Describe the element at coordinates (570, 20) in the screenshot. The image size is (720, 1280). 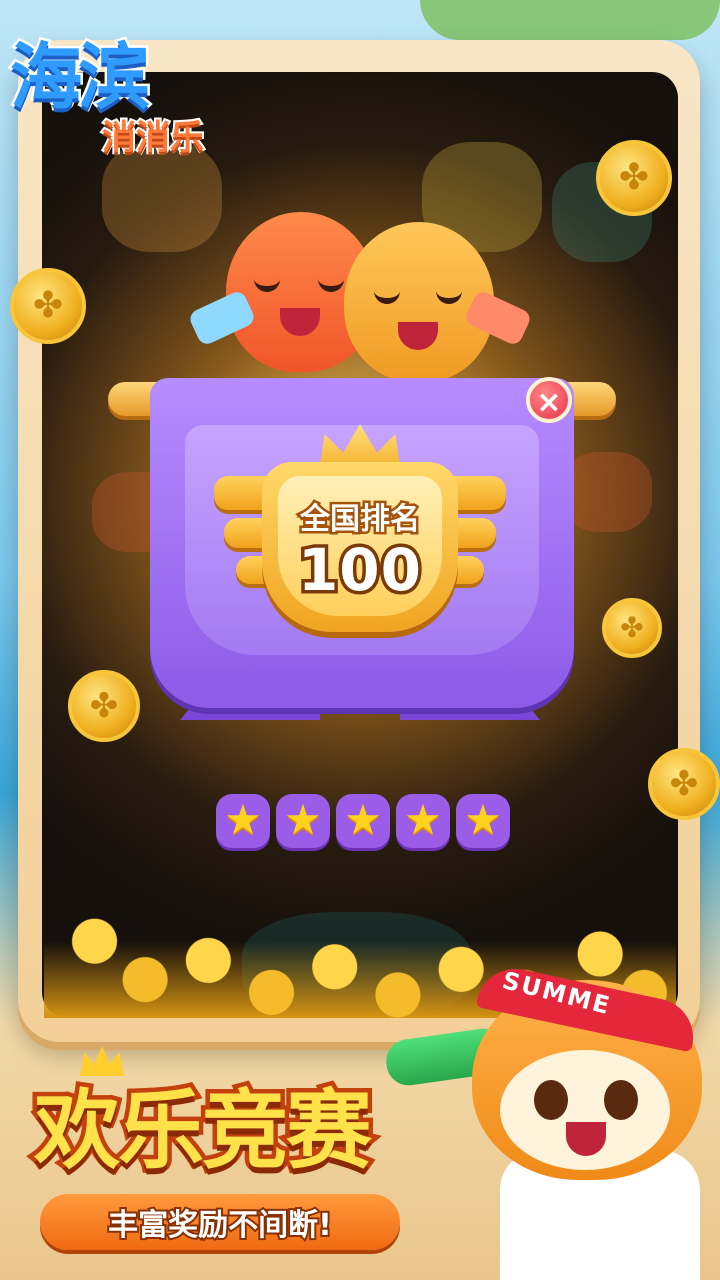
I see `palm-leaf` at that location.